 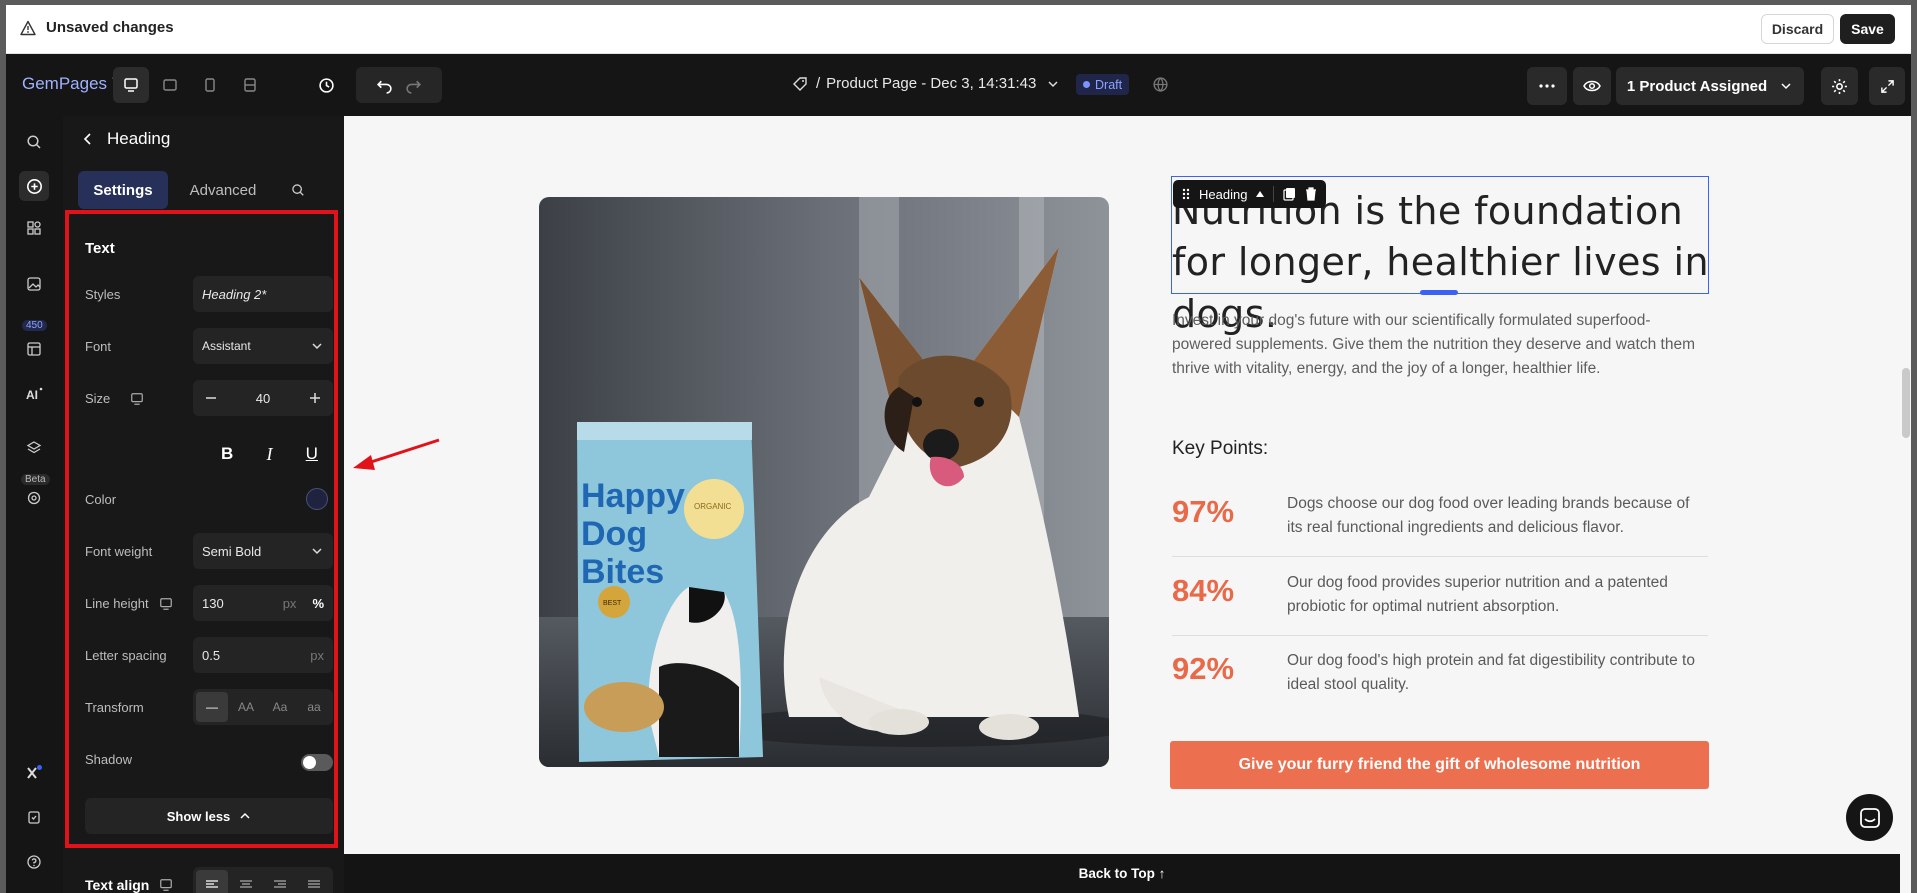 What do you see at coordinates (1122, 873) in the screenshot?
I see `back-to-top-link: Back to Top ↑` at bounding box center [1122, 873].